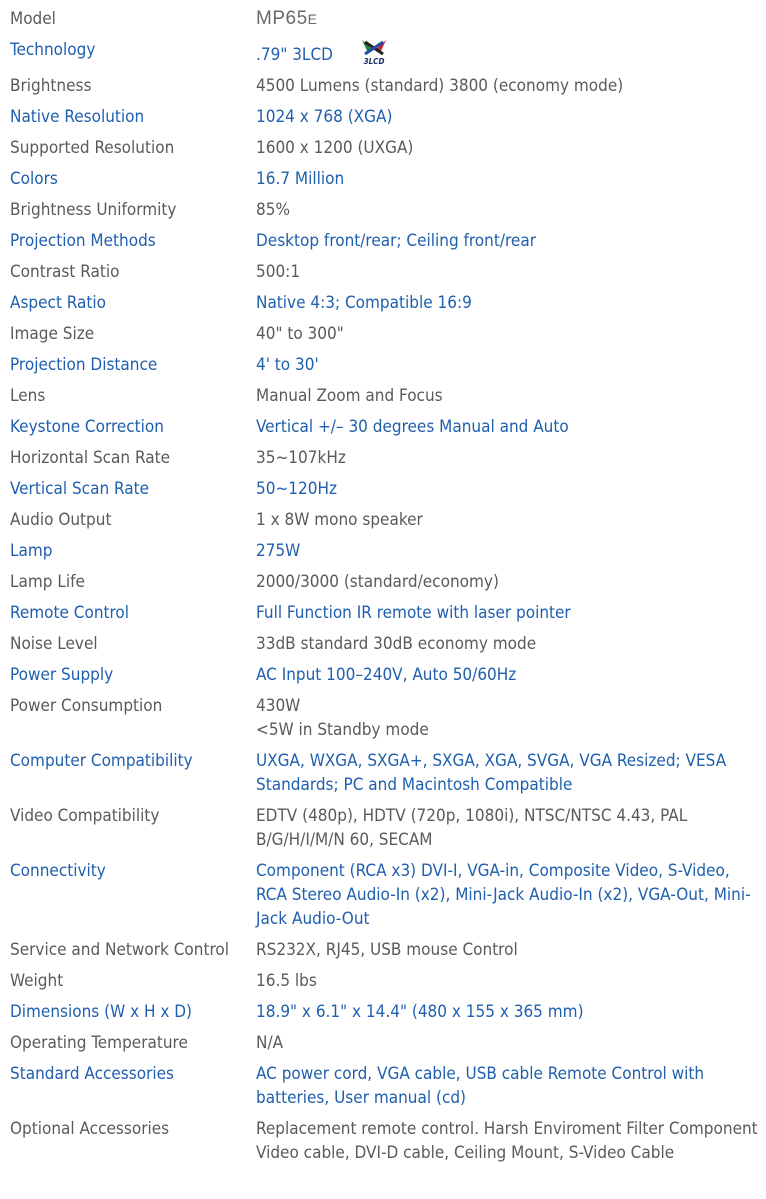 The image size is (766, 1199). I want to click on spec-row: Technology .79" 3LCD 3LCD, so click(385, 53).